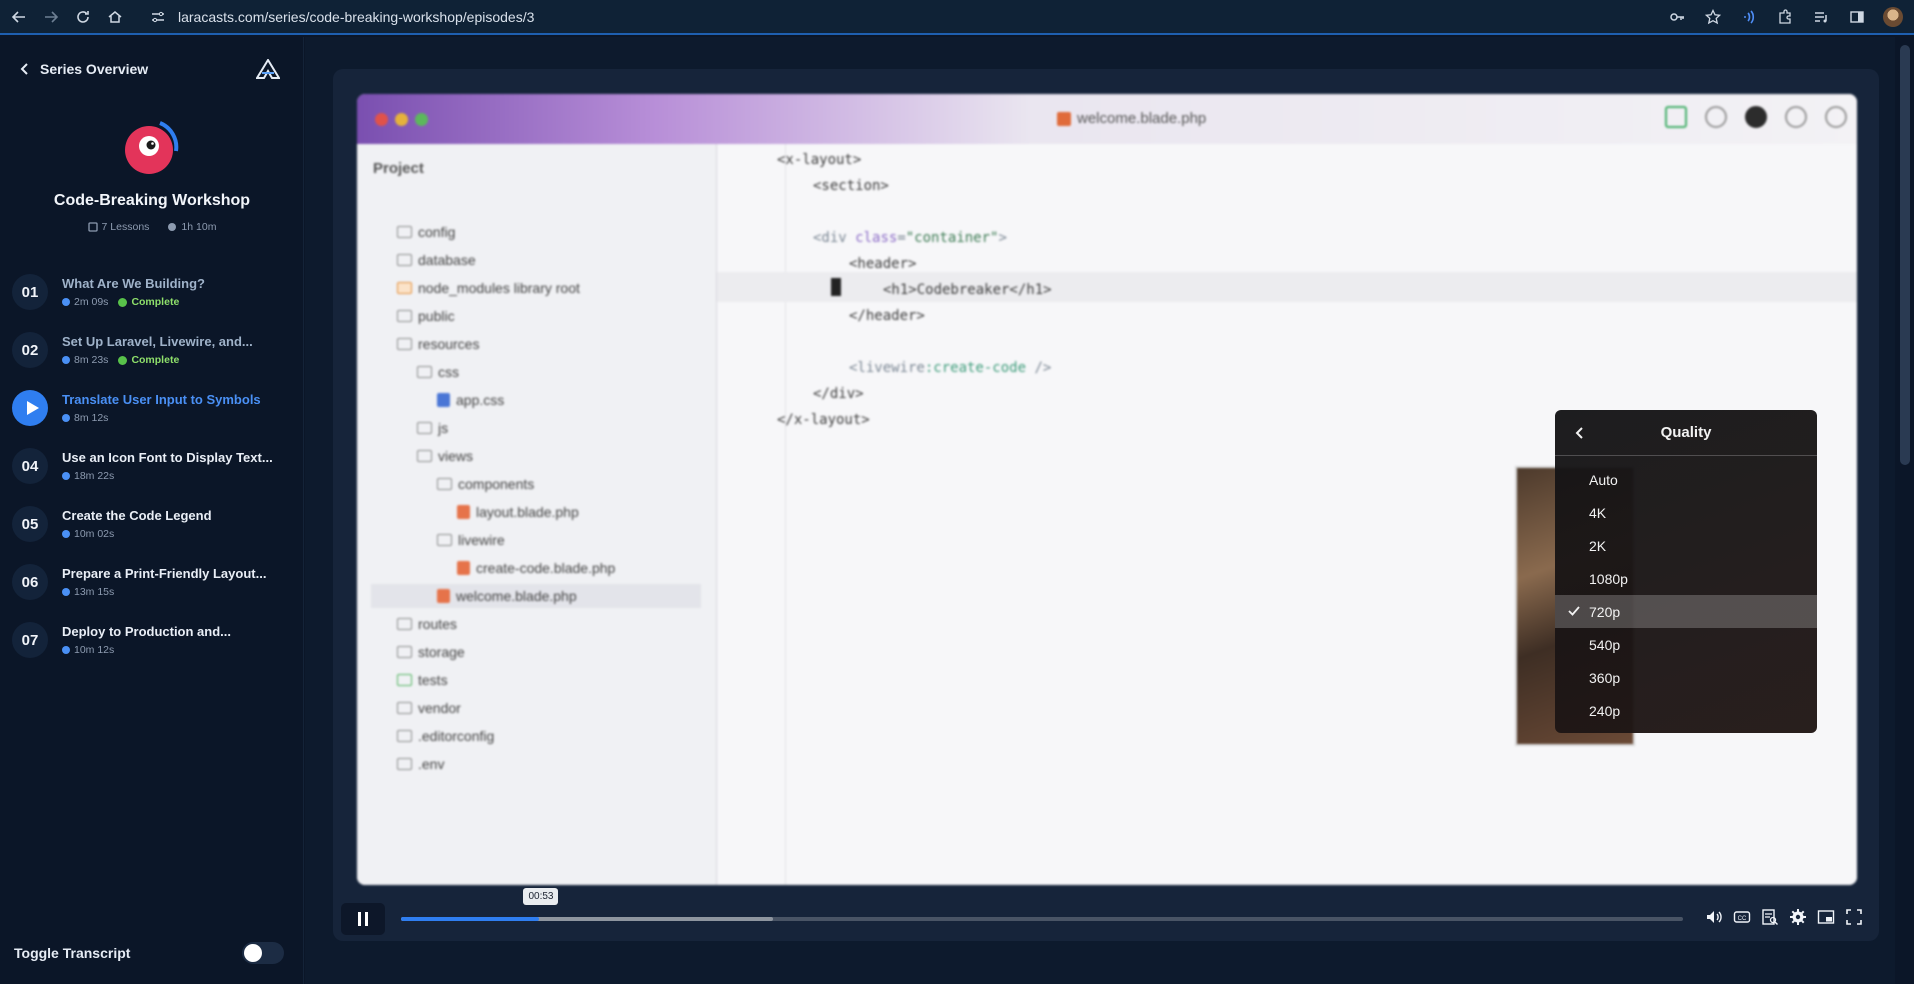 The height and width of the screenshot is (984, 1914). What do you see at coordinates (1770, 917) in the screenshot?
I see `transcript-search-icon` at bounding box center [1770, 917].